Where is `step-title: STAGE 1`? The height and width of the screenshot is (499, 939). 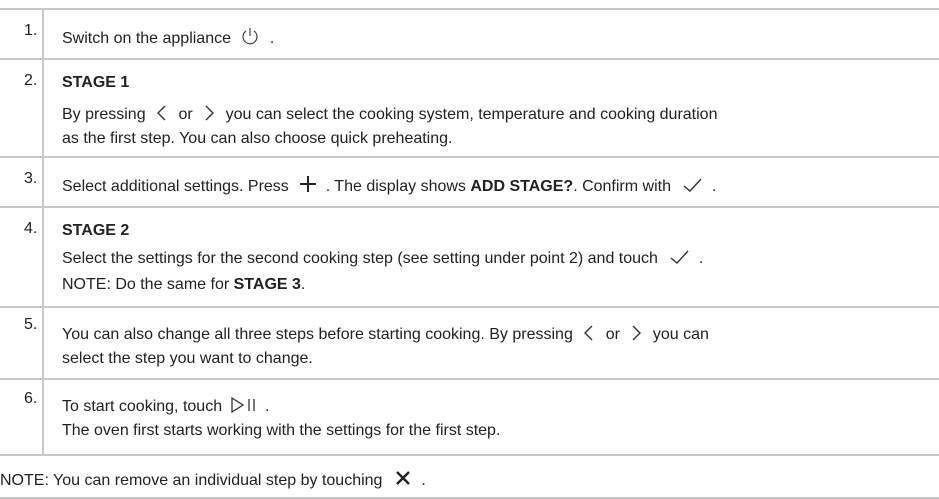
step-title: STAGE 1 is located at coordinates (96, 82).